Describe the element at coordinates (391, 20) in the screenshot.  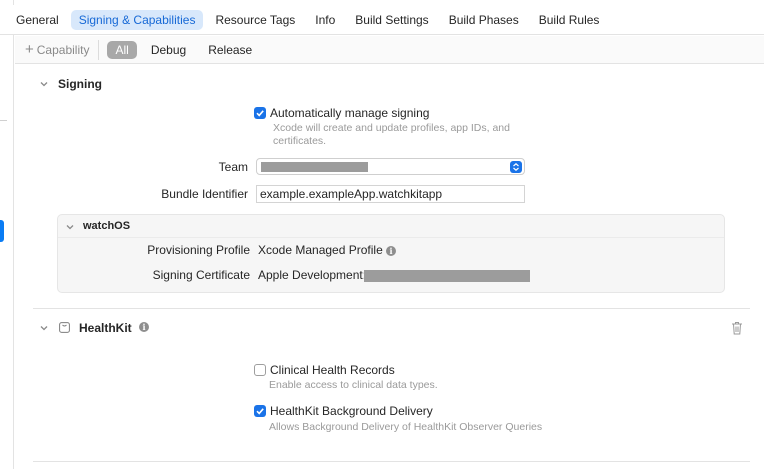
I see `tab-build-settings: Build Settings` at that location.